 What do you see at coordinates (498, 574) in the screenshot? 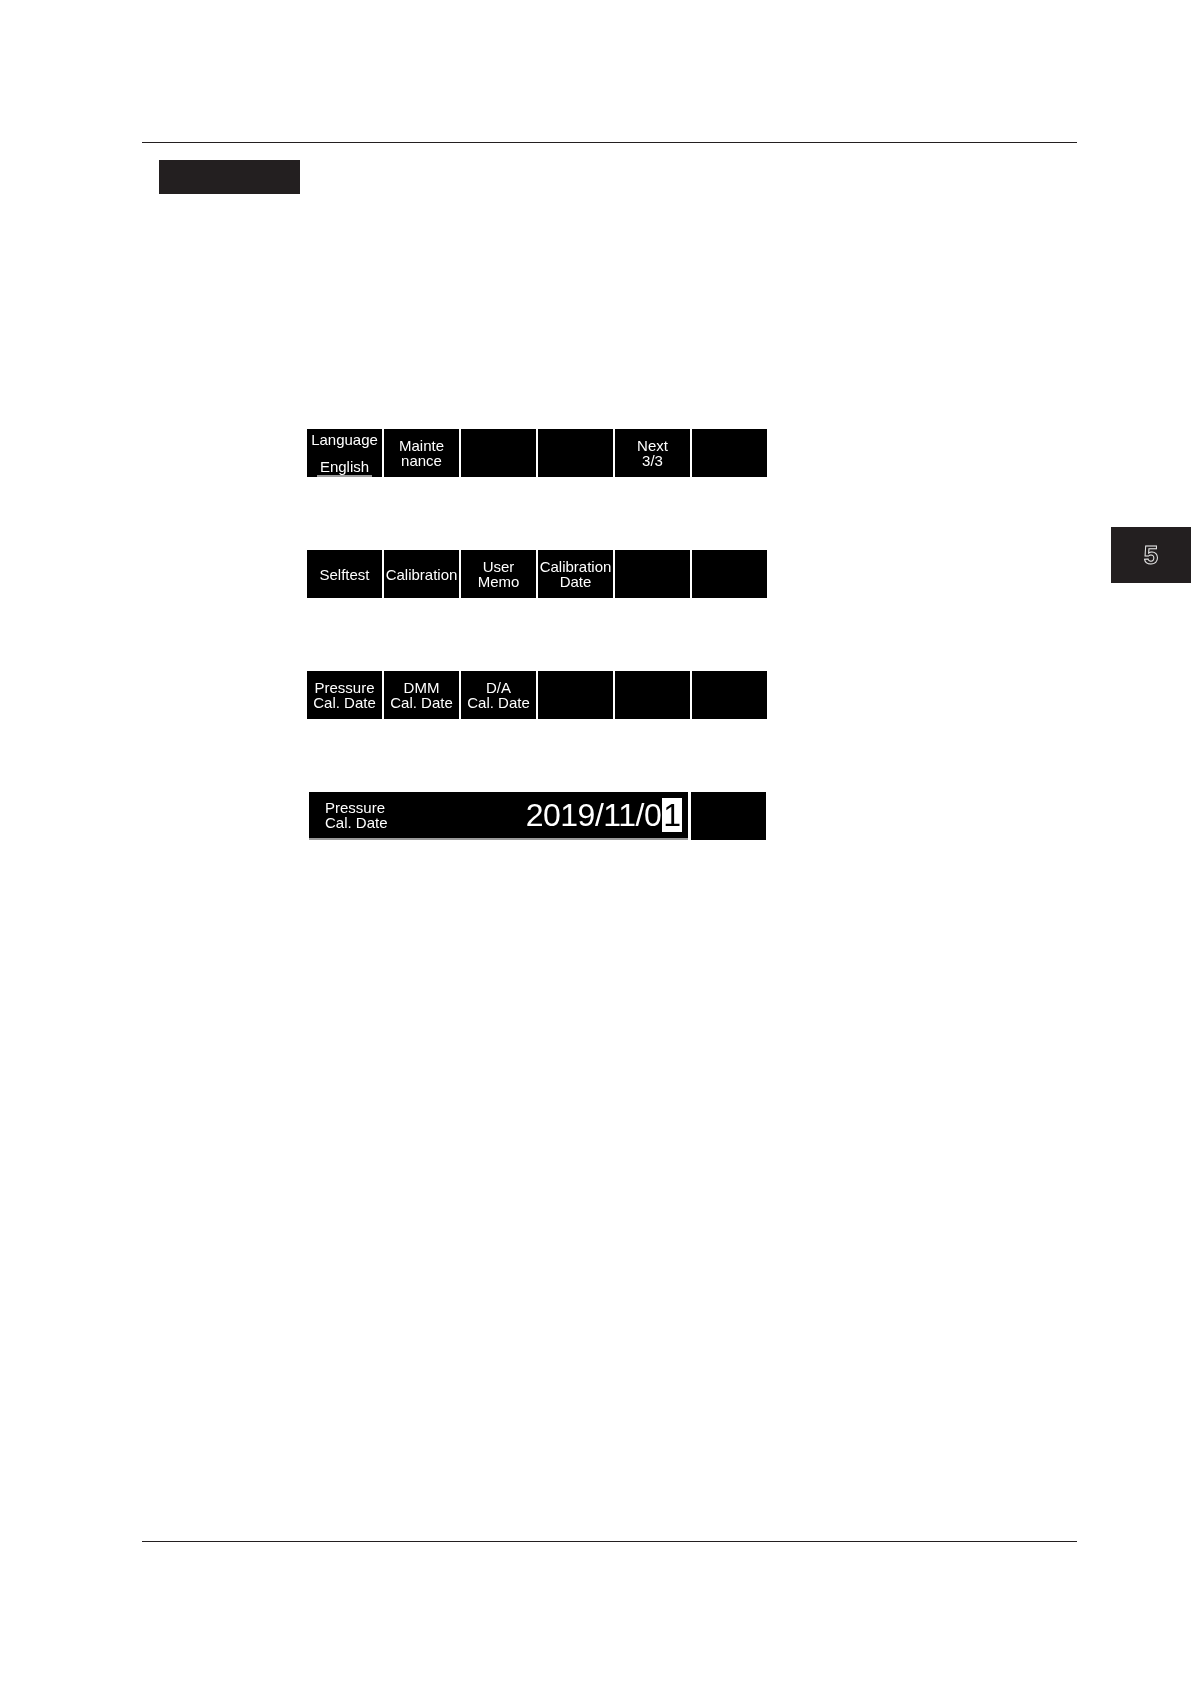
I see `softkey: User Memo` at bounding box center [498, 574].